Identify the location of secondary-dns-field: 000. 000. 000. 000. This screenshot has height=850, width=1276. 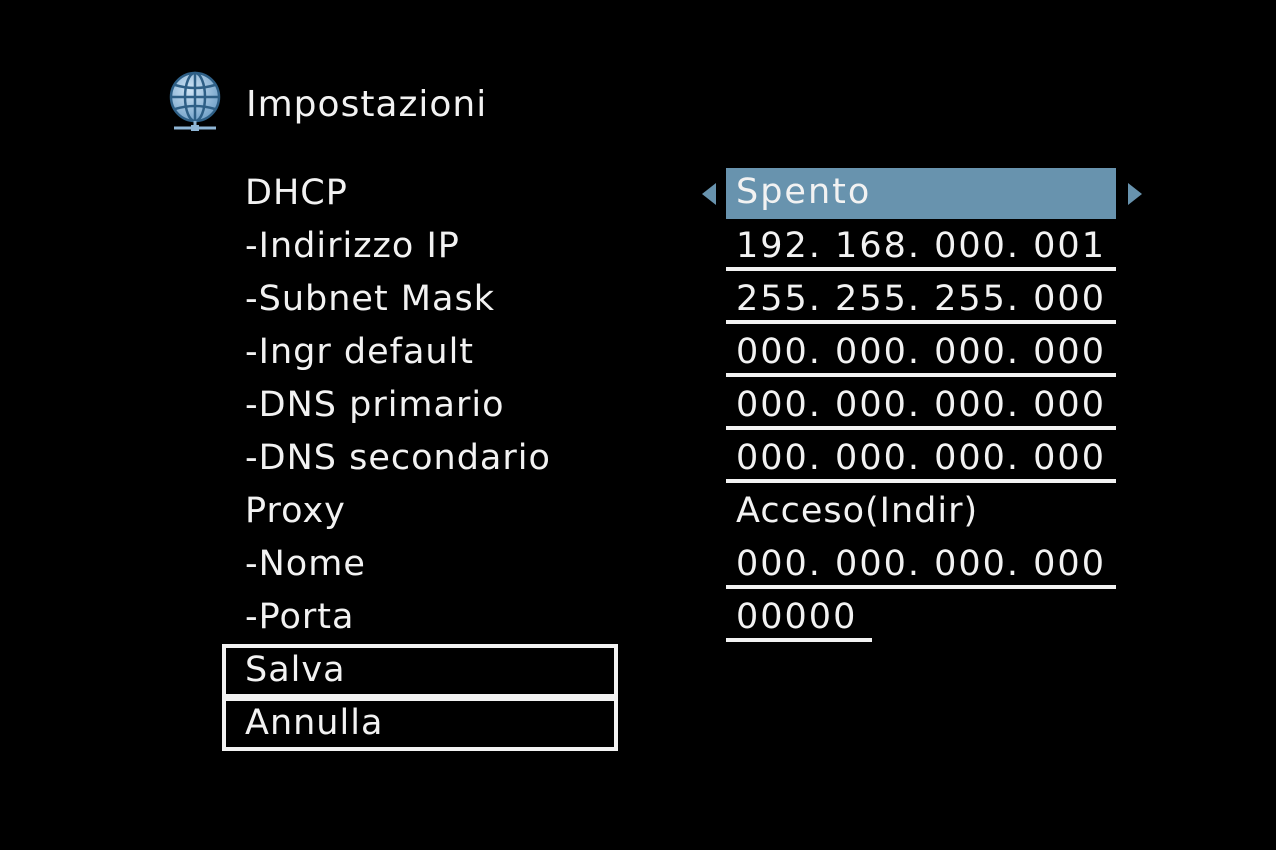
(921, 458).